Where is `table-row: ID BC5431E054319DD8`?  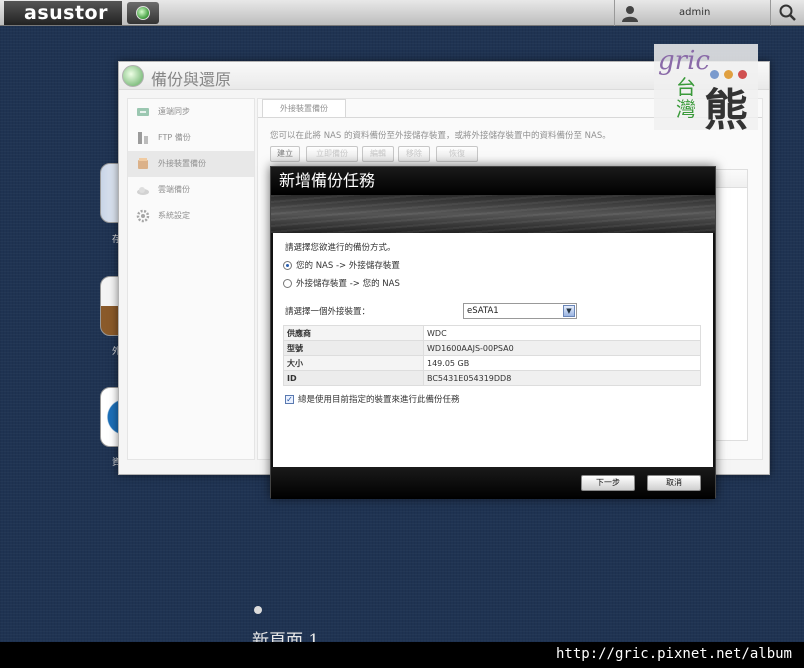 table-row: ID BC5431E054319DD8 is located at coordinates (492, 378).